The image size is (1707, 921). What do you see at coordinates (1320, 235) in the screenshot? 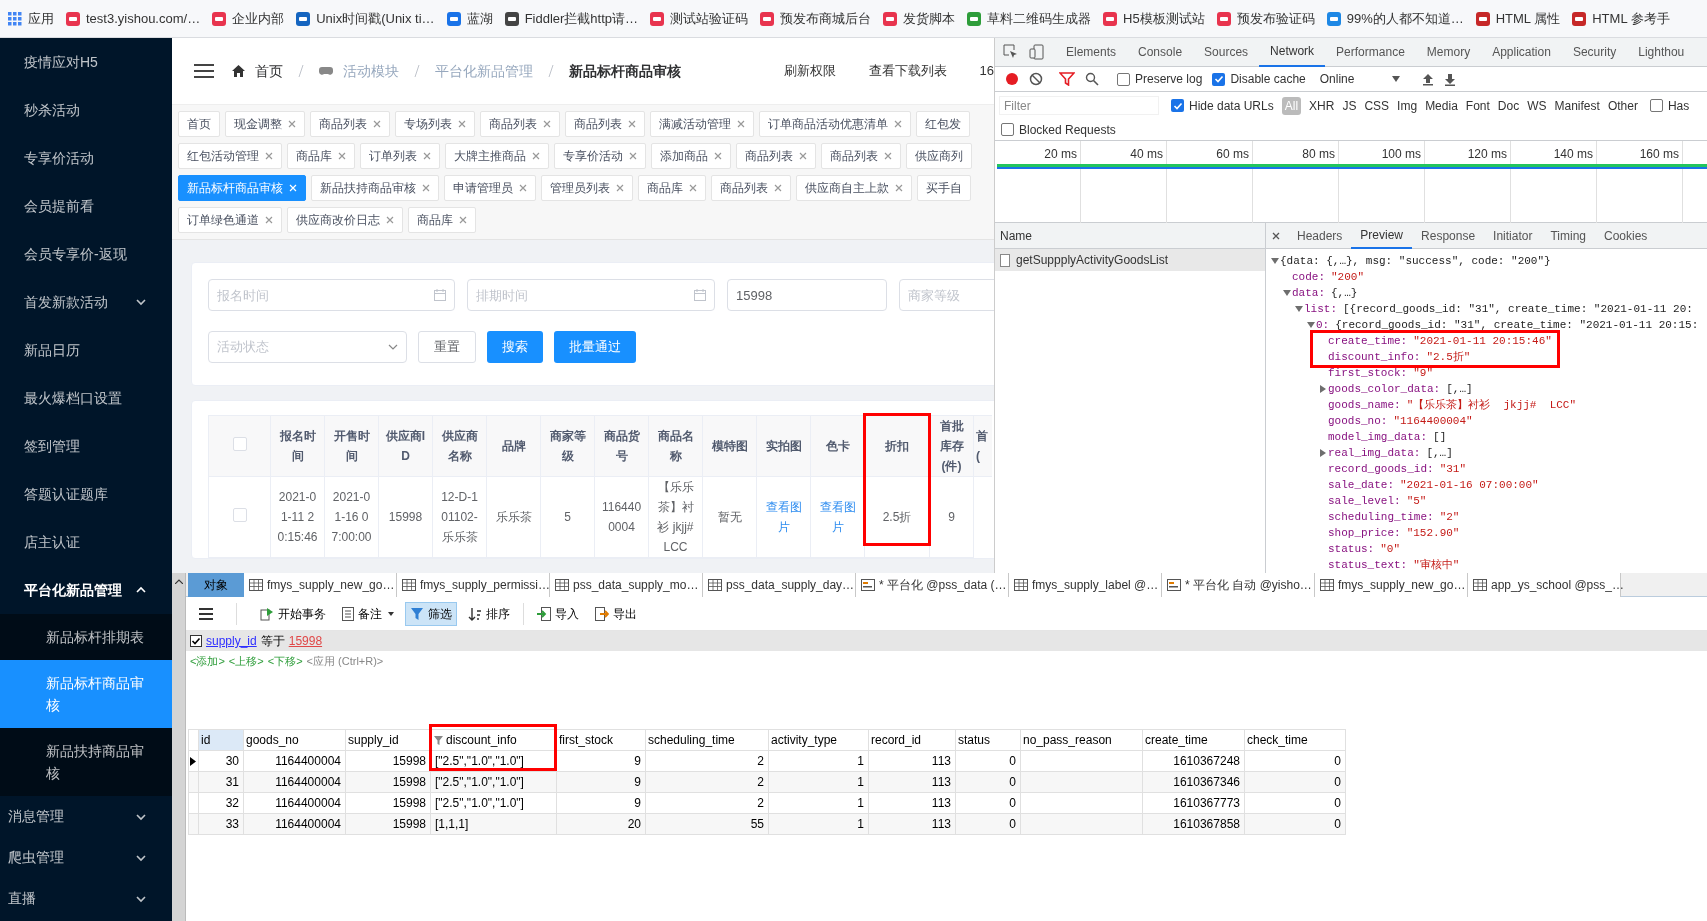
I see `detail-tab: Headers` at bounding box center [1320, 235].